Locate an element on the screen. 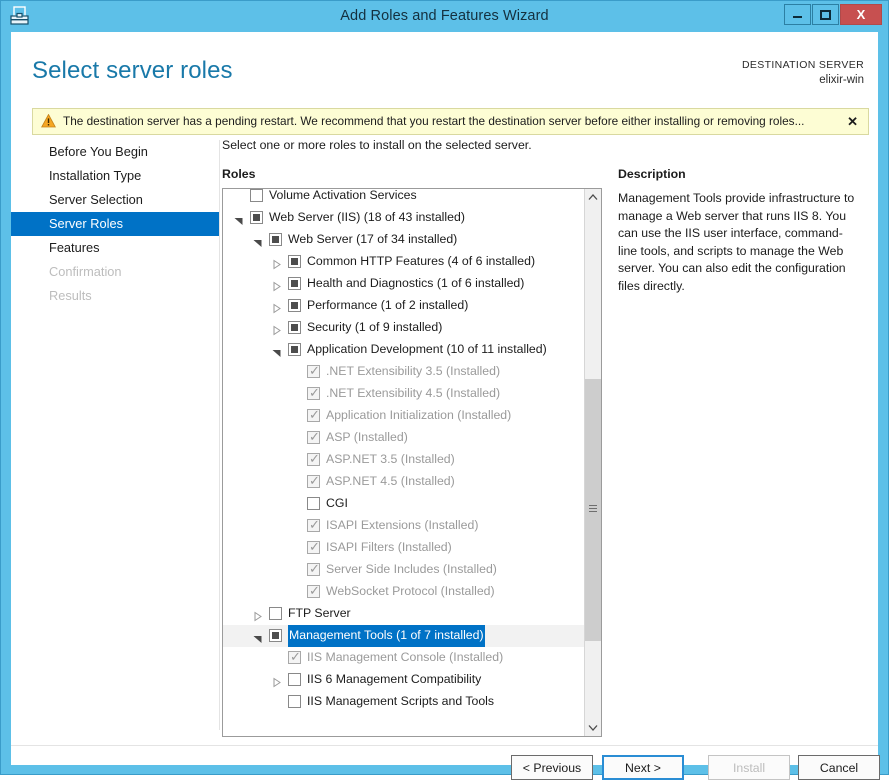  tree-row: ✓ .NET Extensibility 3.5 (Installed) is located at coordinates (404, 372).